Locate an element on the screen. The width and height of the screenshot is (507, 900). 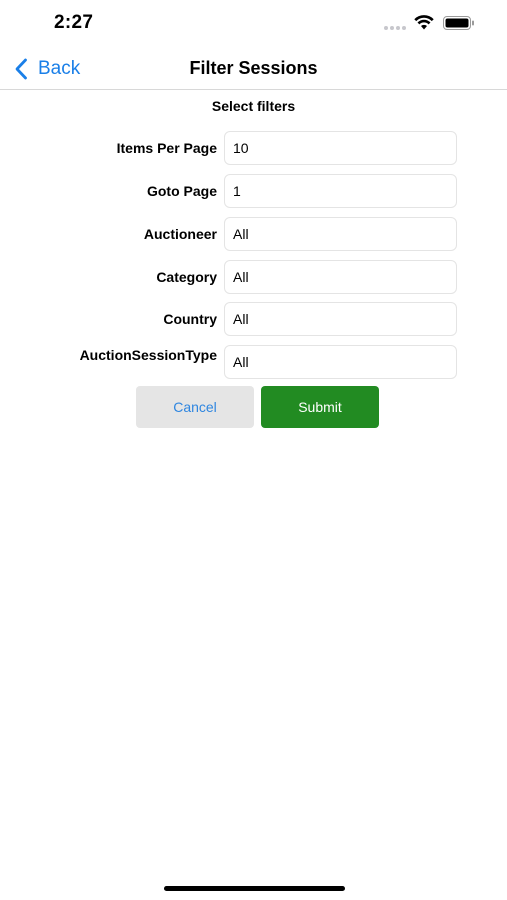
auctioneer-input is located at coordinates (340, 234).